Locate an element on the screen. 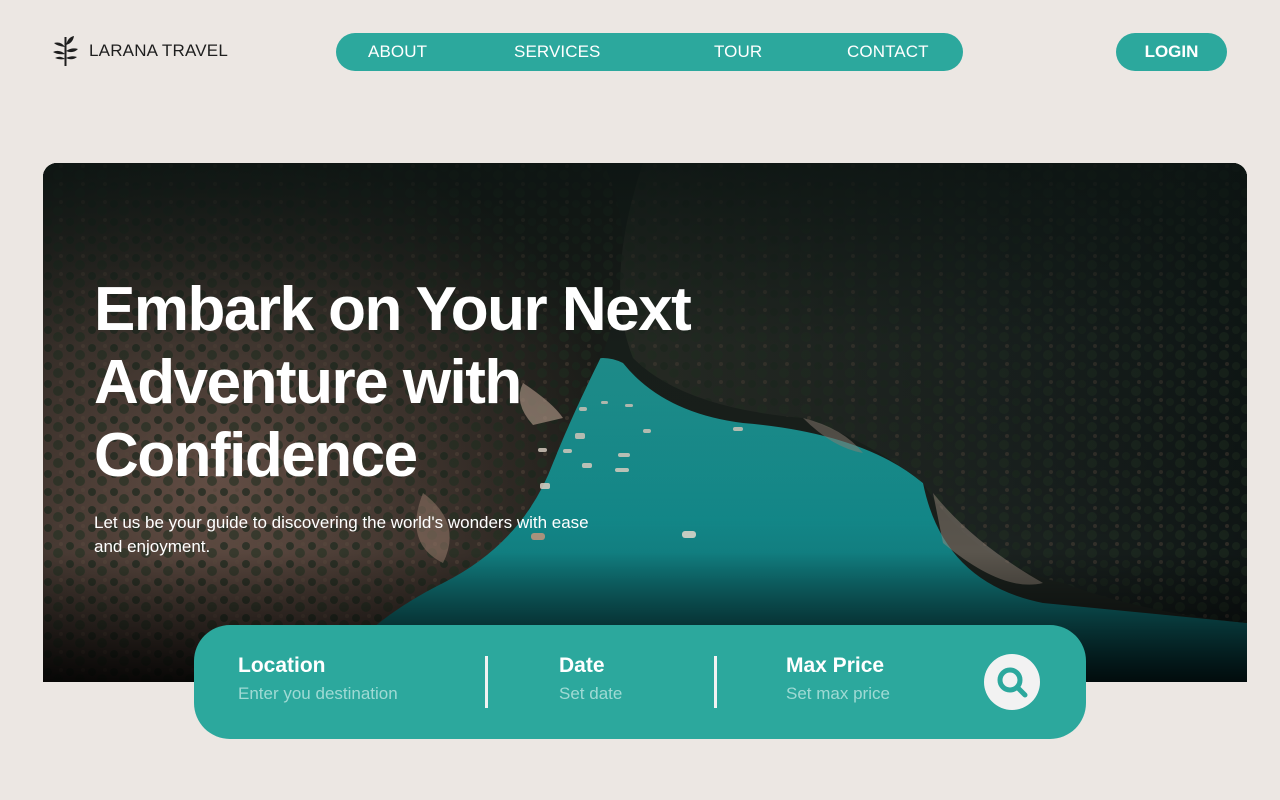 This screenshot has height=800, width=1280. nav-item-services: SERVICES is located at coordinates (557, 52).